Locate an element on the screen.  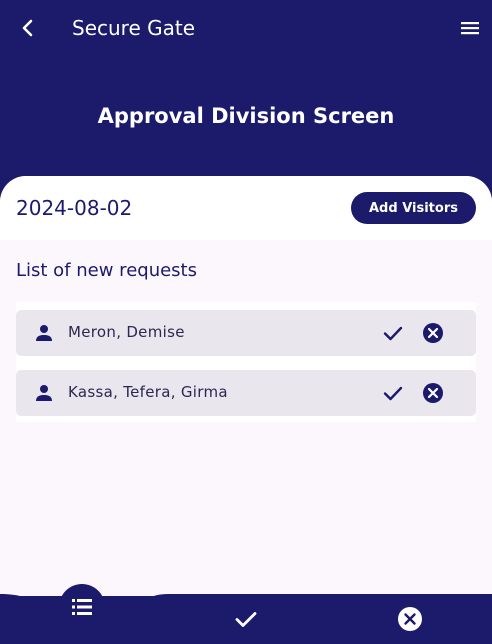
list-icon is located at coordinates (82, 607).